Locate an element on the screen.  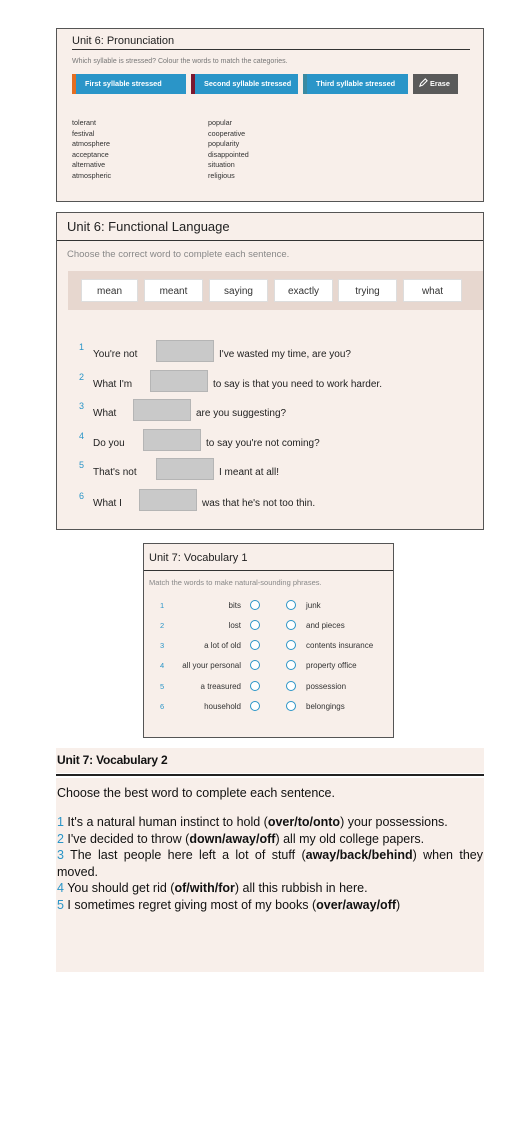
word-item: atmosphere is located at coordinates (91, 144).